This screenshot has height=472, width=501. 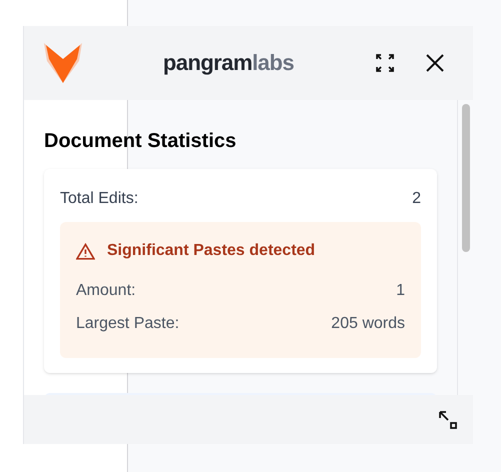 What do you see at coordinates (400, 291) in the screenshot?
I see `alert-value: 1` at bounding box center [400, 291].